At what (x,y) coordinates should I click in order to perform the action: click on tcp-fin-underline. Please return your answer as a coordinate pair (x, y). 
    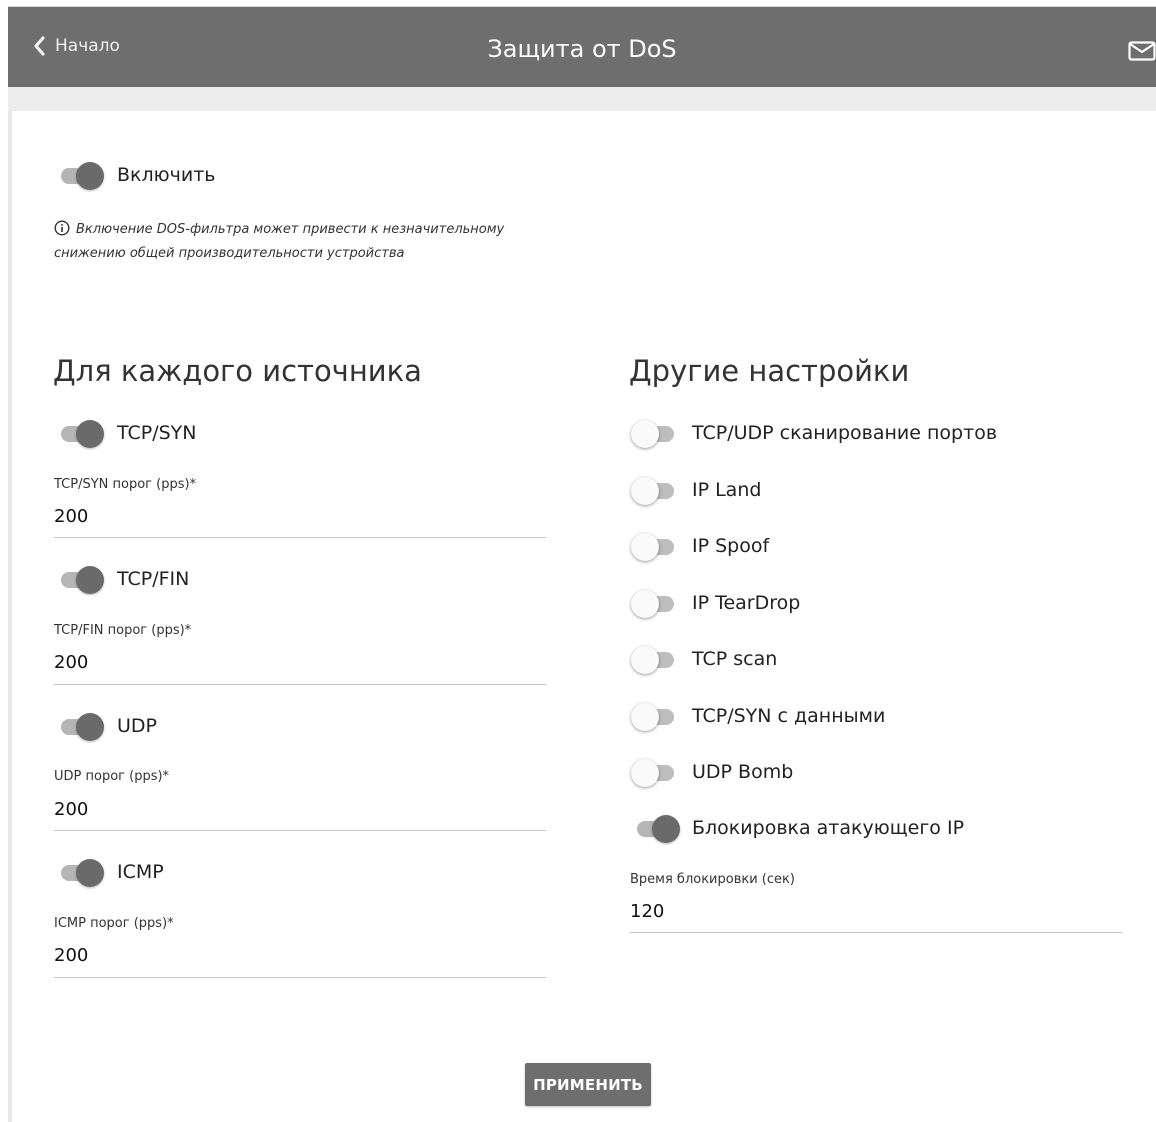
    Looking at the image, I should click on (300, 684).